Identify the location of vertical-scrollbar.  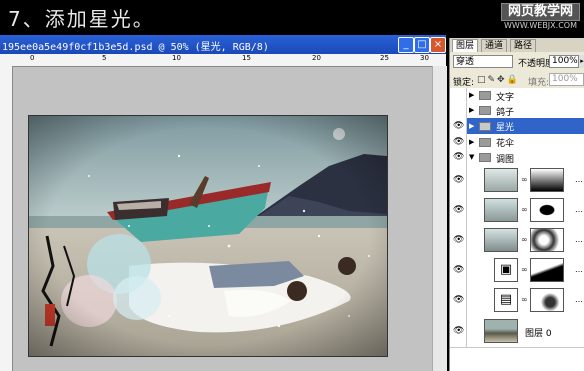
(439, 218).